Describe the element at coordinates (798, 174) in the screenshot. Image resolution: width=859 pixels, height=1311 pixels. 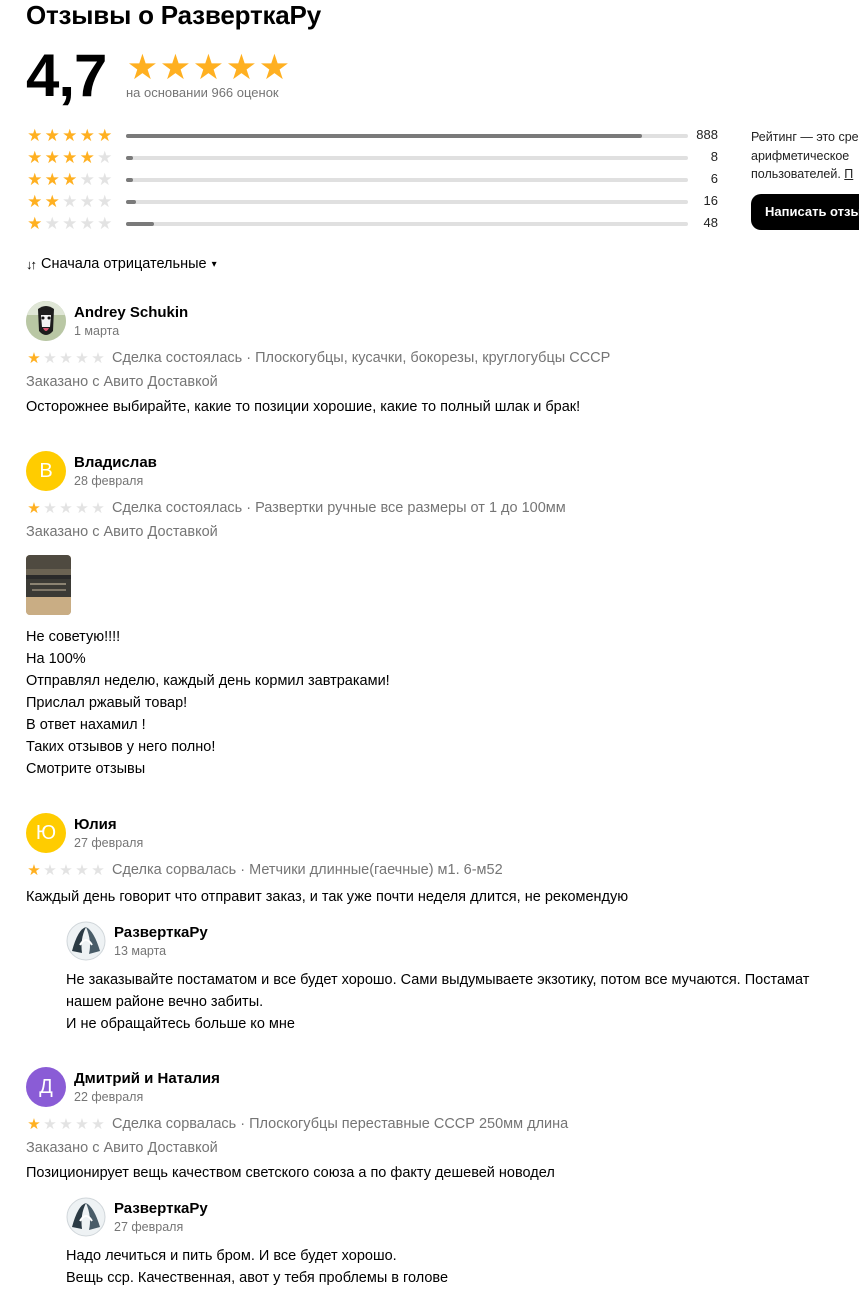
I see `explanation-text: пользователей.` at that location.